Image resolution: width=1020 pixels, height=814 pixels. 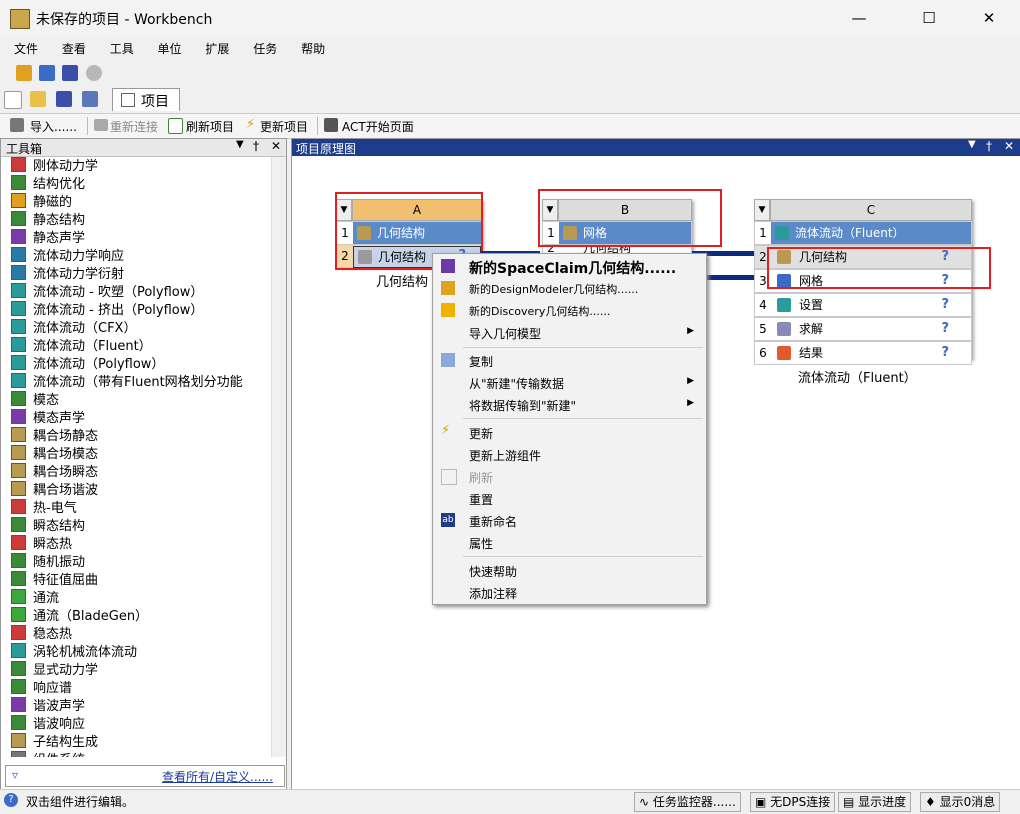 What do you see at coordinates (793, 802) in the screenshot?
I see `dps-connection-button: ▣ 无DPS连接` at bounding box center [793, 802].